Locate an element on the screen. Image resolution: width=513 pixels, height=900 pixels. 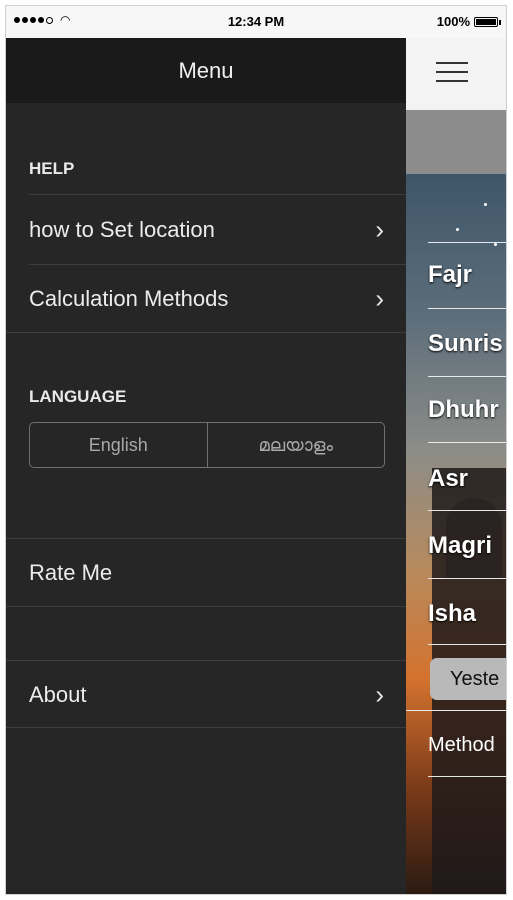
menu-item-label: Rate Me is located at coordinates (71, 572).